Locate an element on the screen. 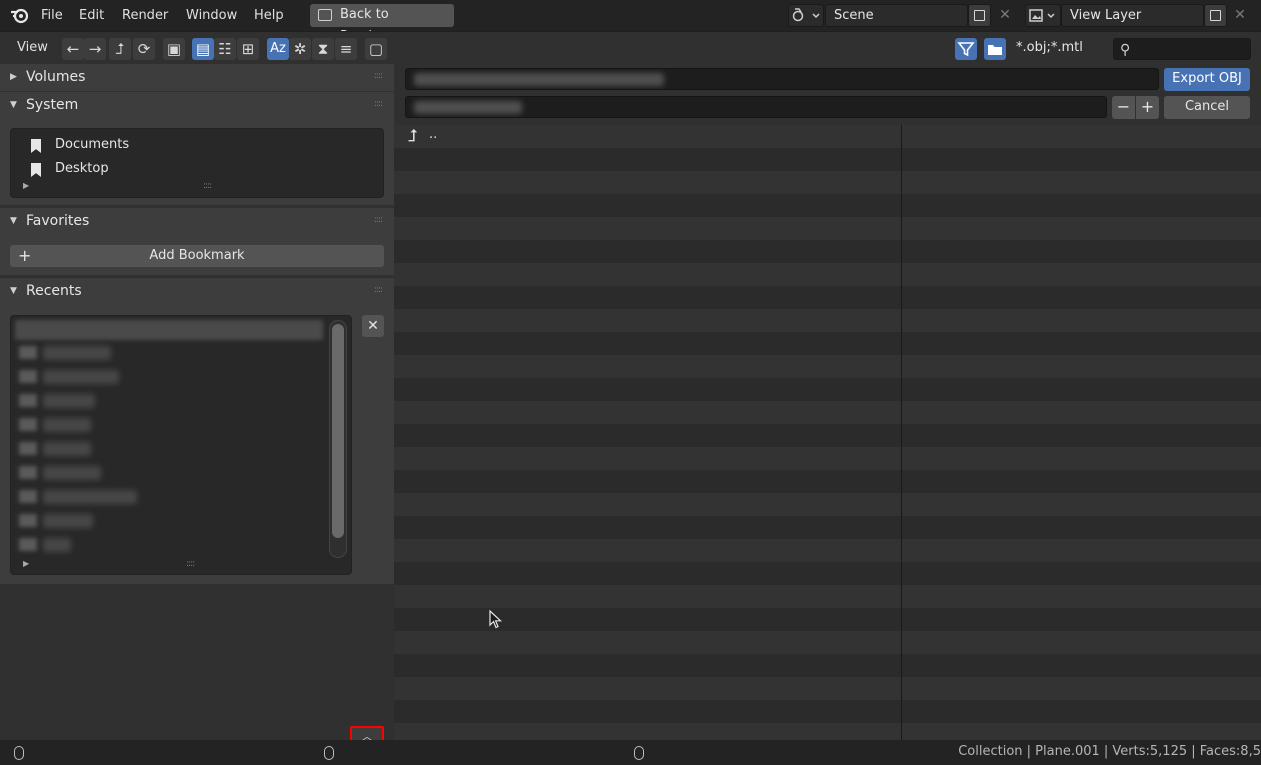  view-layer-duplicate-button is located at coordinates (1215, 15).